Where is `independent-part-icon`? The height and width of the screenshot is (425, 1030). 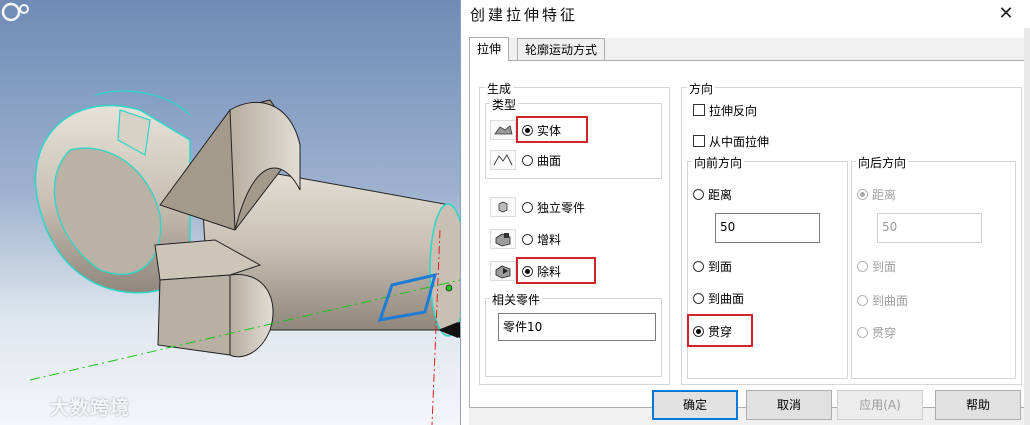 independent-part-icon is located at coordinates (503, 207).